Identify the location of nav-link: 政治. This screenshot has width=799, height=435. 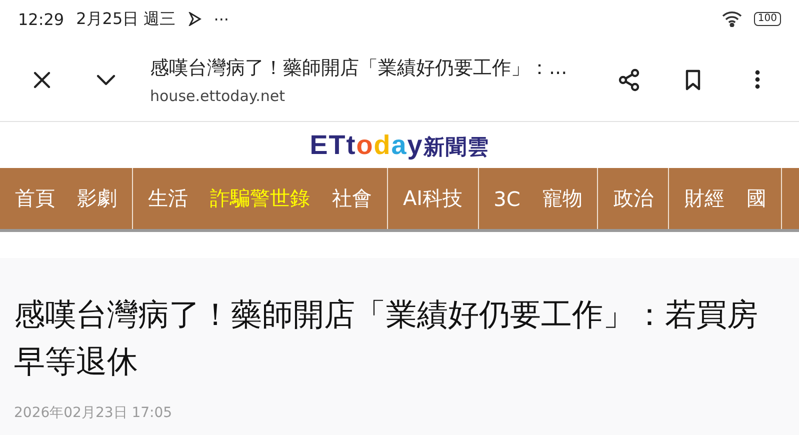
(633, 198).